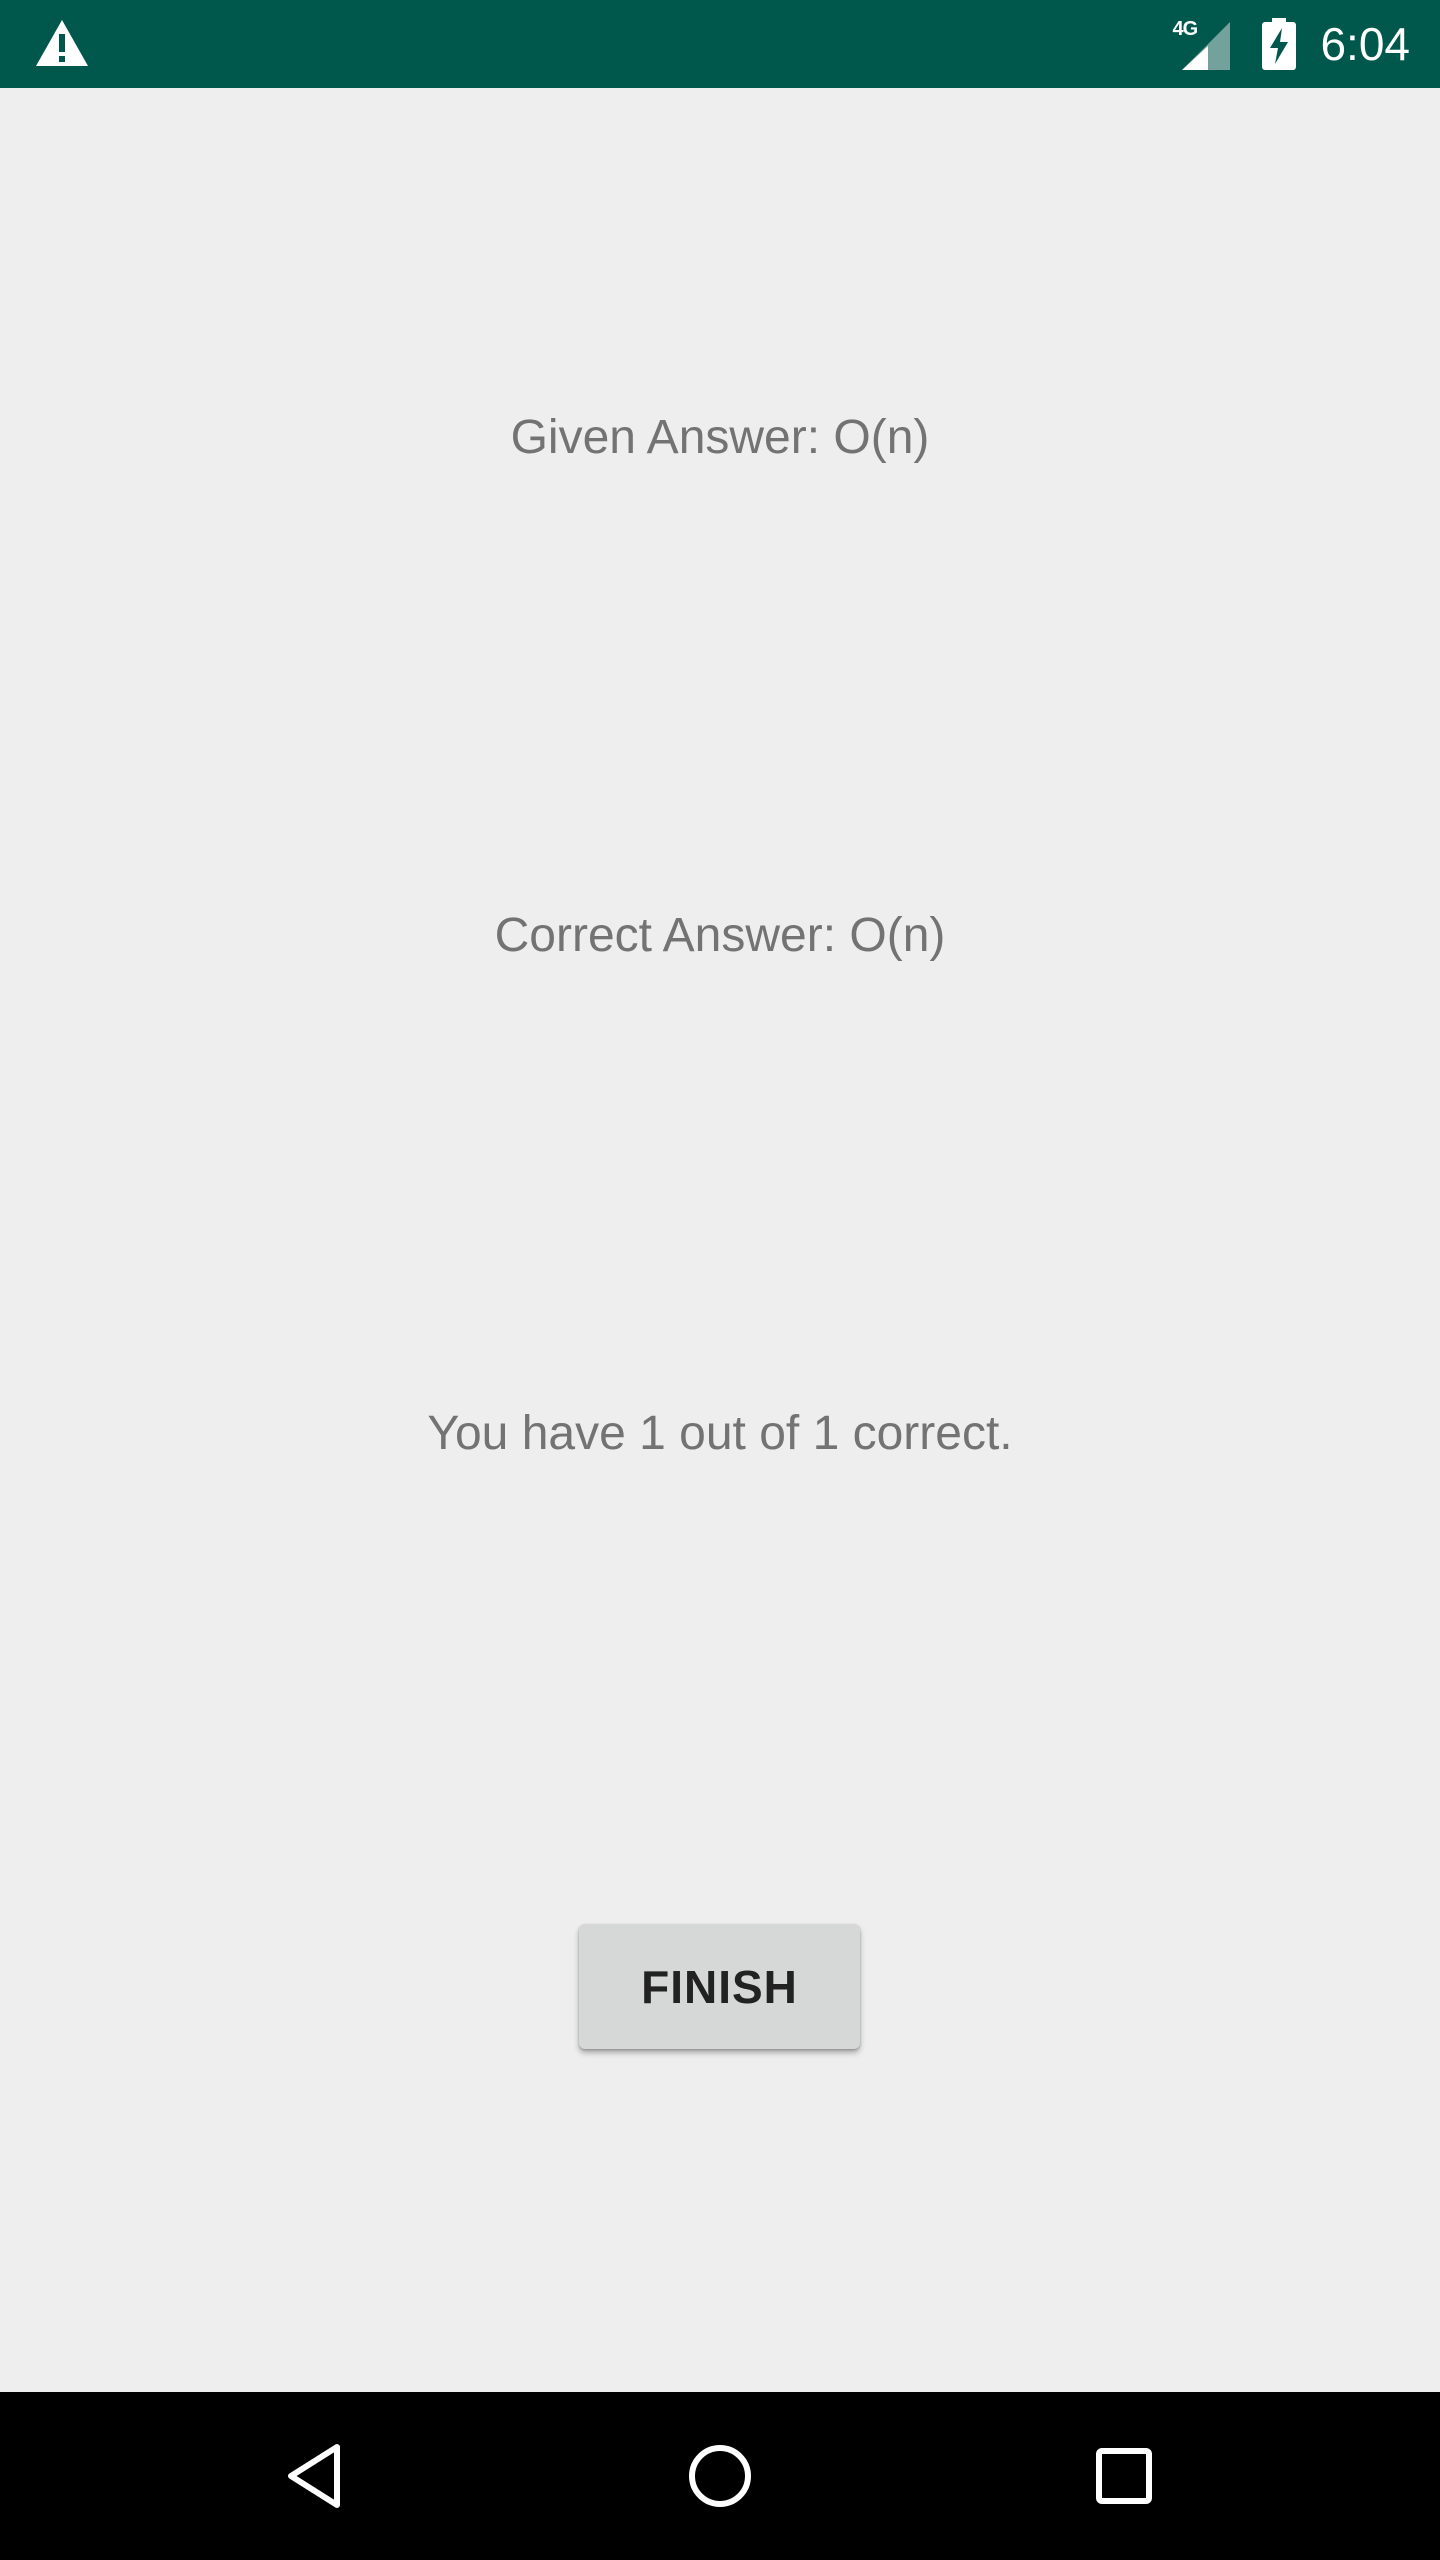 The height and width of the screenshot is (2560, 1440). What do you see at coordinates (1365, 44) in the screenshot?
I see `clock: 6:04` at bounding box center [1365, 44].